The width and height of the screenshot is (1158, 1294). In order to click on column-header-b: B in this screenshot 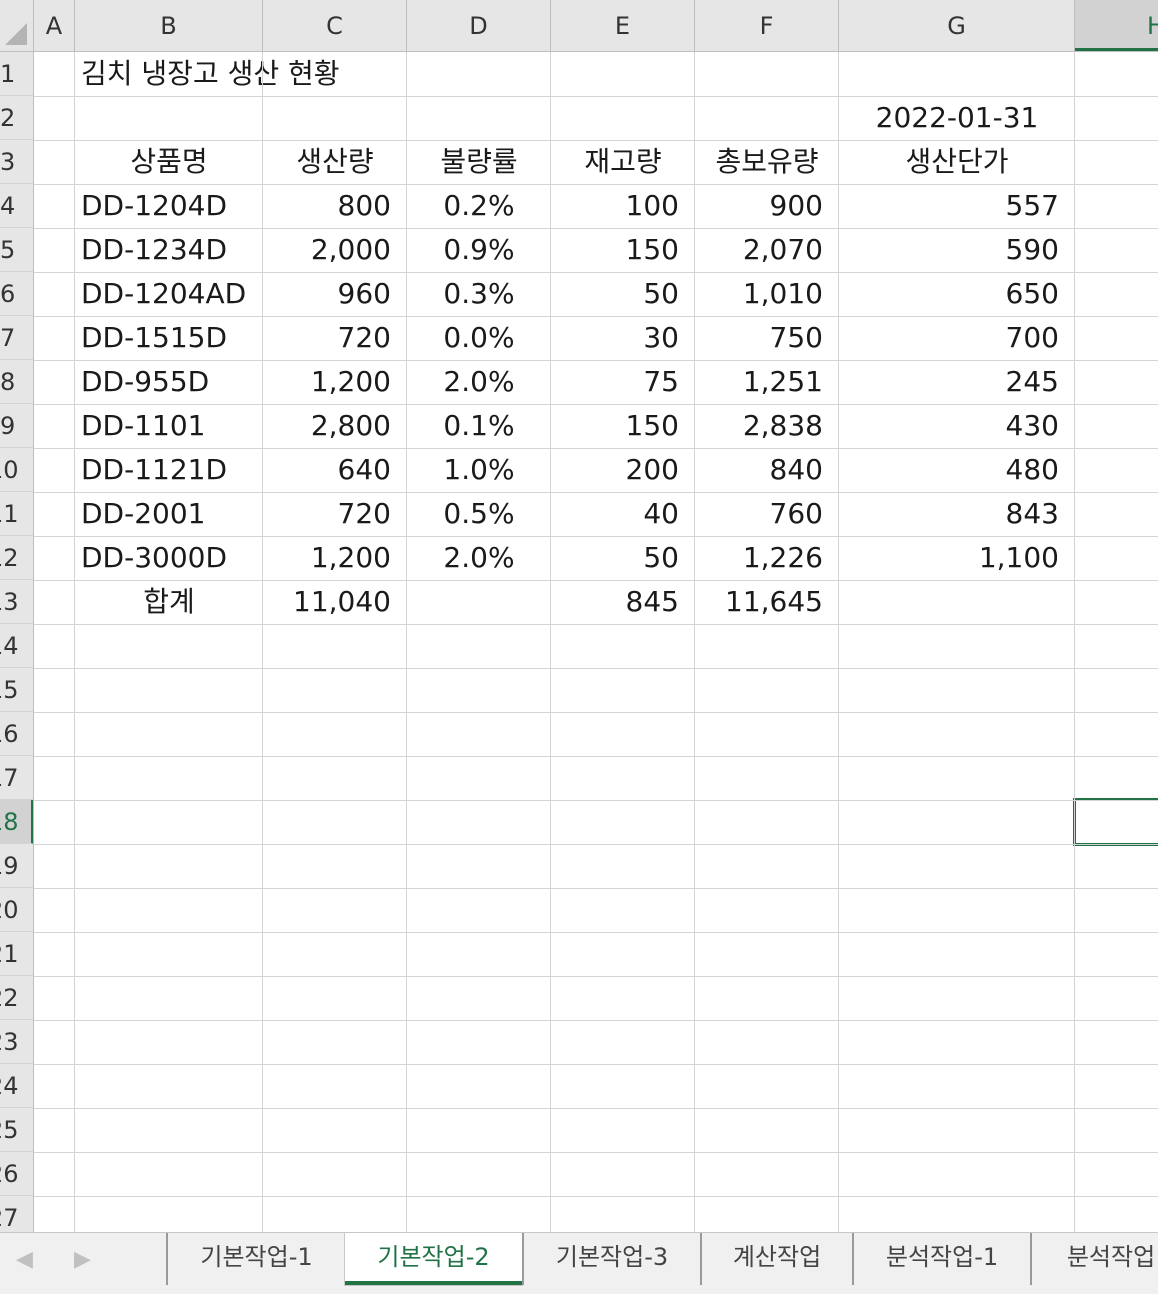, I will do `click(169, 25)`.